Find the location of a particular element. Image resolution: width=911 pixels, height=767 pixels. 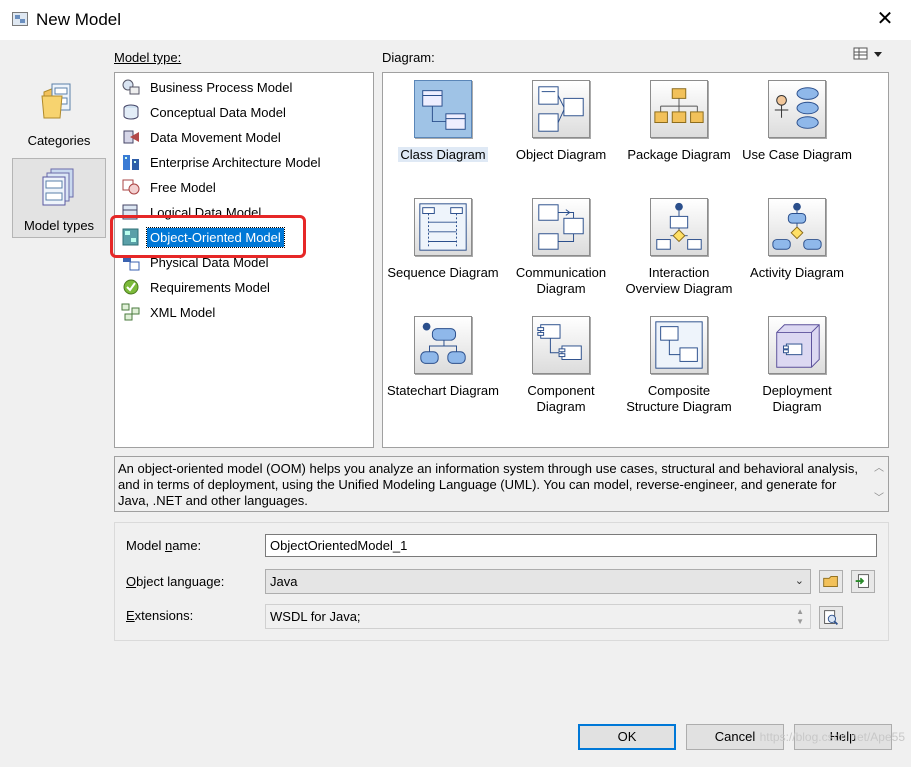

diagram-sequence: Sequence Diagram is located at coordinates (443, 239).